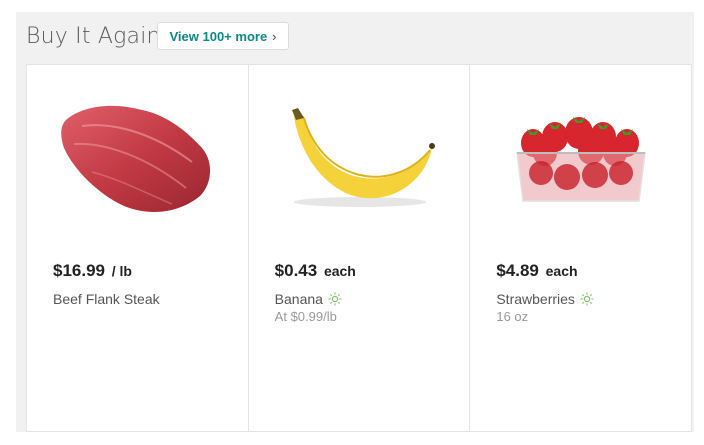  I want to click on product-name: Beef Flank Steak, so click(106, 299).